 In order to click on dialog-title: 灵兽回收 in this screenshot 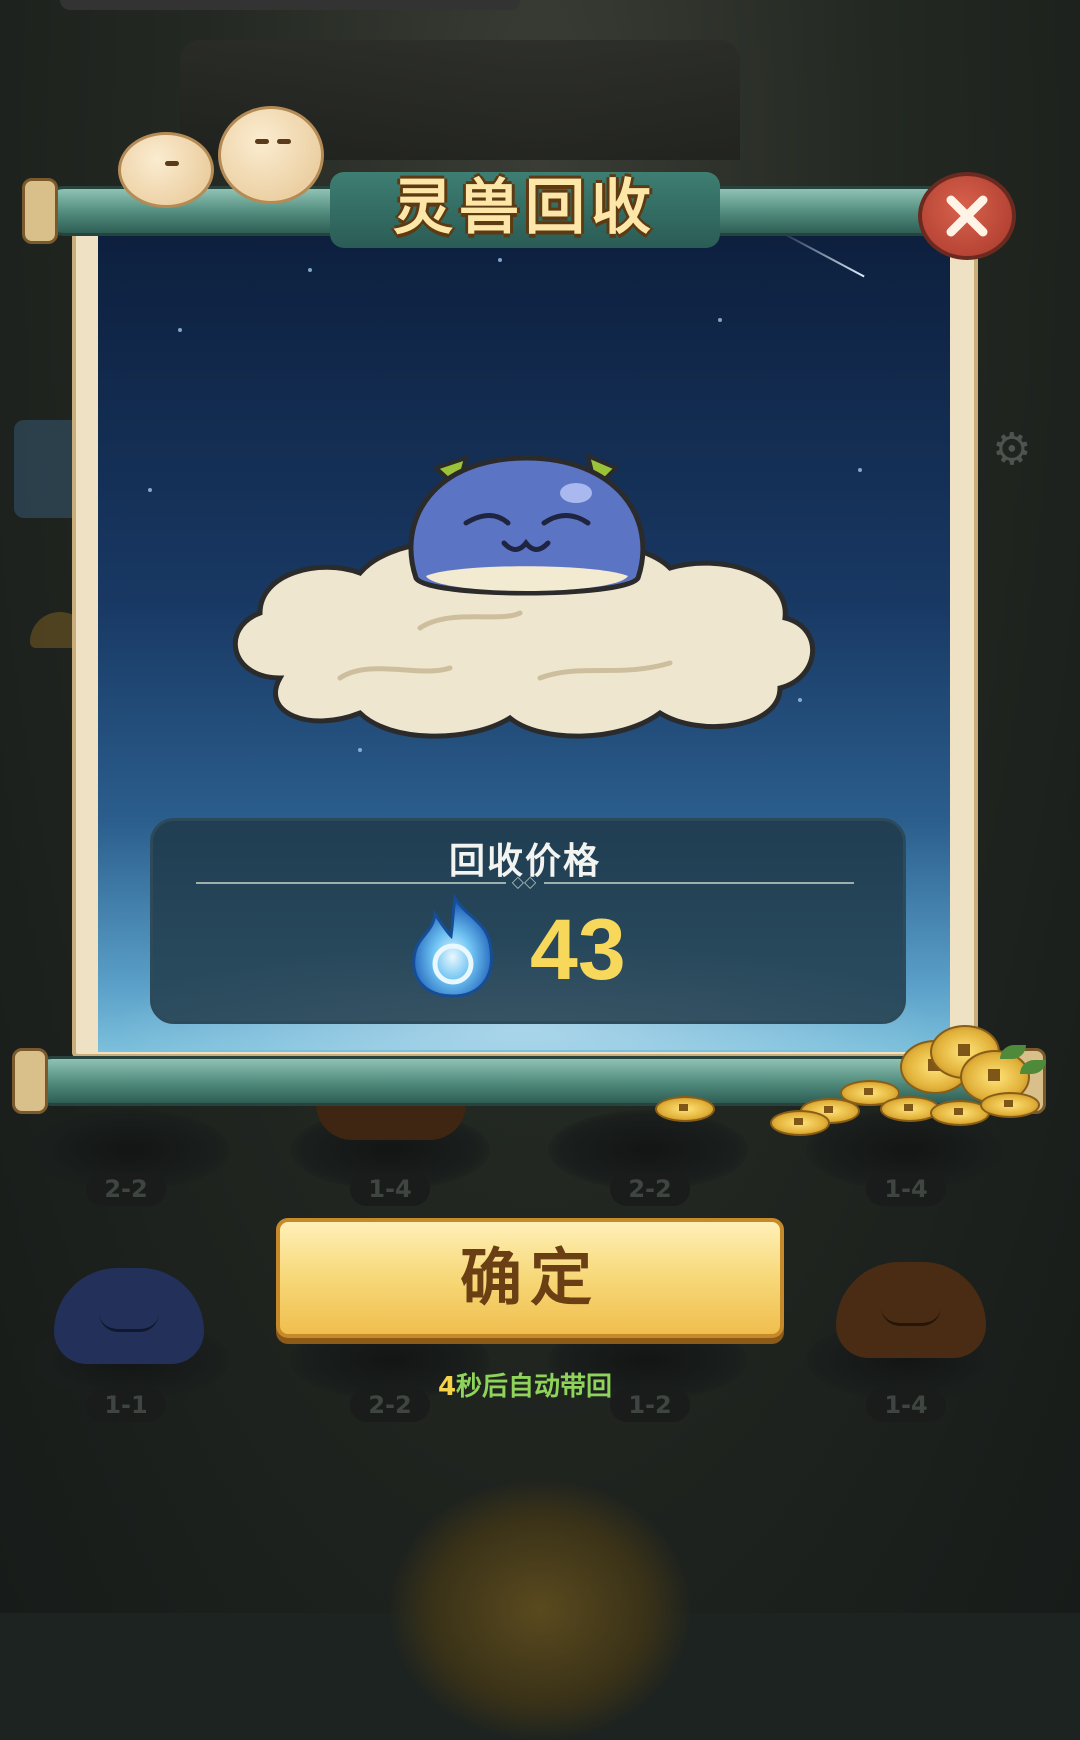, I will do `click(525, 208)`.